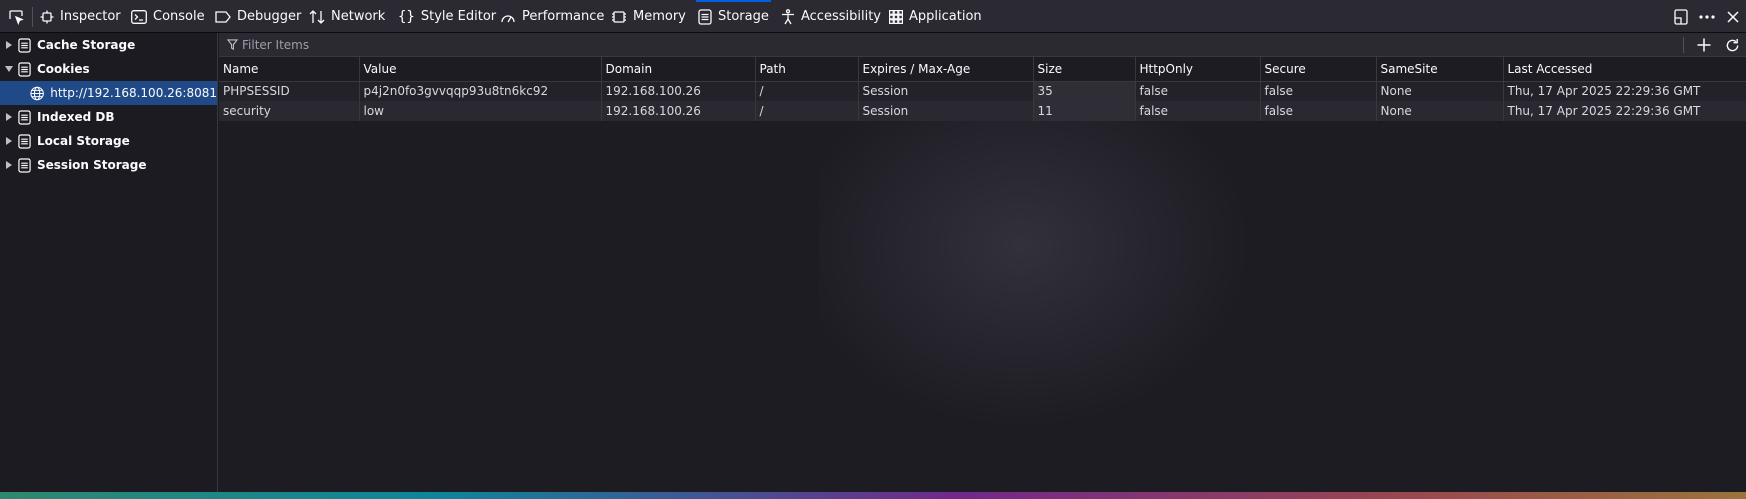 The image size is (1746, 499). What do you see at coordinates (179, 16) in the screenshot?
I see `tab-label: Console` at bounding box center [179, 16].